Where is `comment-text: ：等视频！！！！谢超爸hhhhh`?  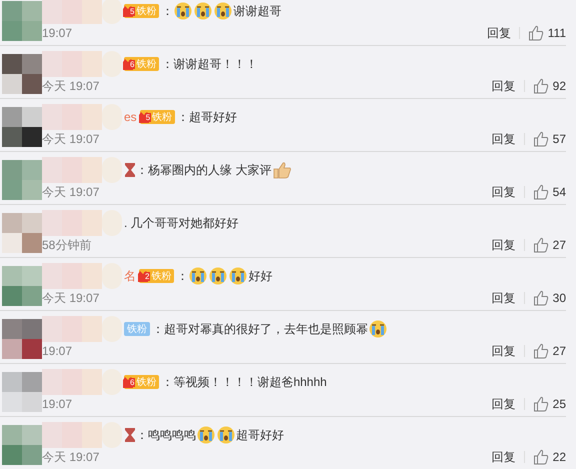 comment-text: ：等视频！！！！谢超爸hhhhh is located at coordinates (244, 382).